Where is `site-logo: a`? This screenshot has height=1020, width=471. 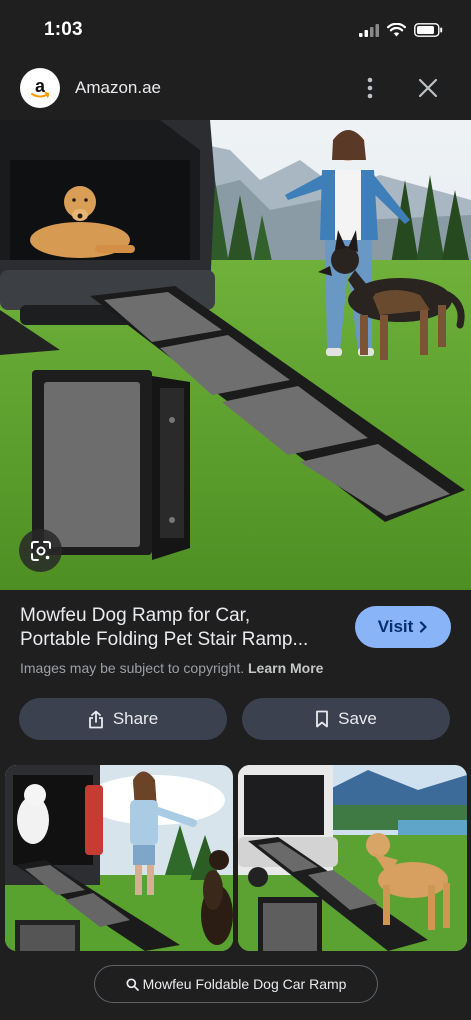
site-logo: a is located at coordinates (40, 88).